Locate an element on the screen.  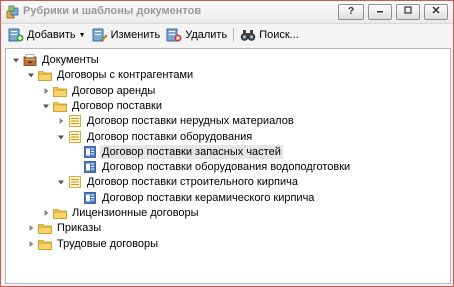
tree-item-label: Документы is located at coordinates (70, 60).